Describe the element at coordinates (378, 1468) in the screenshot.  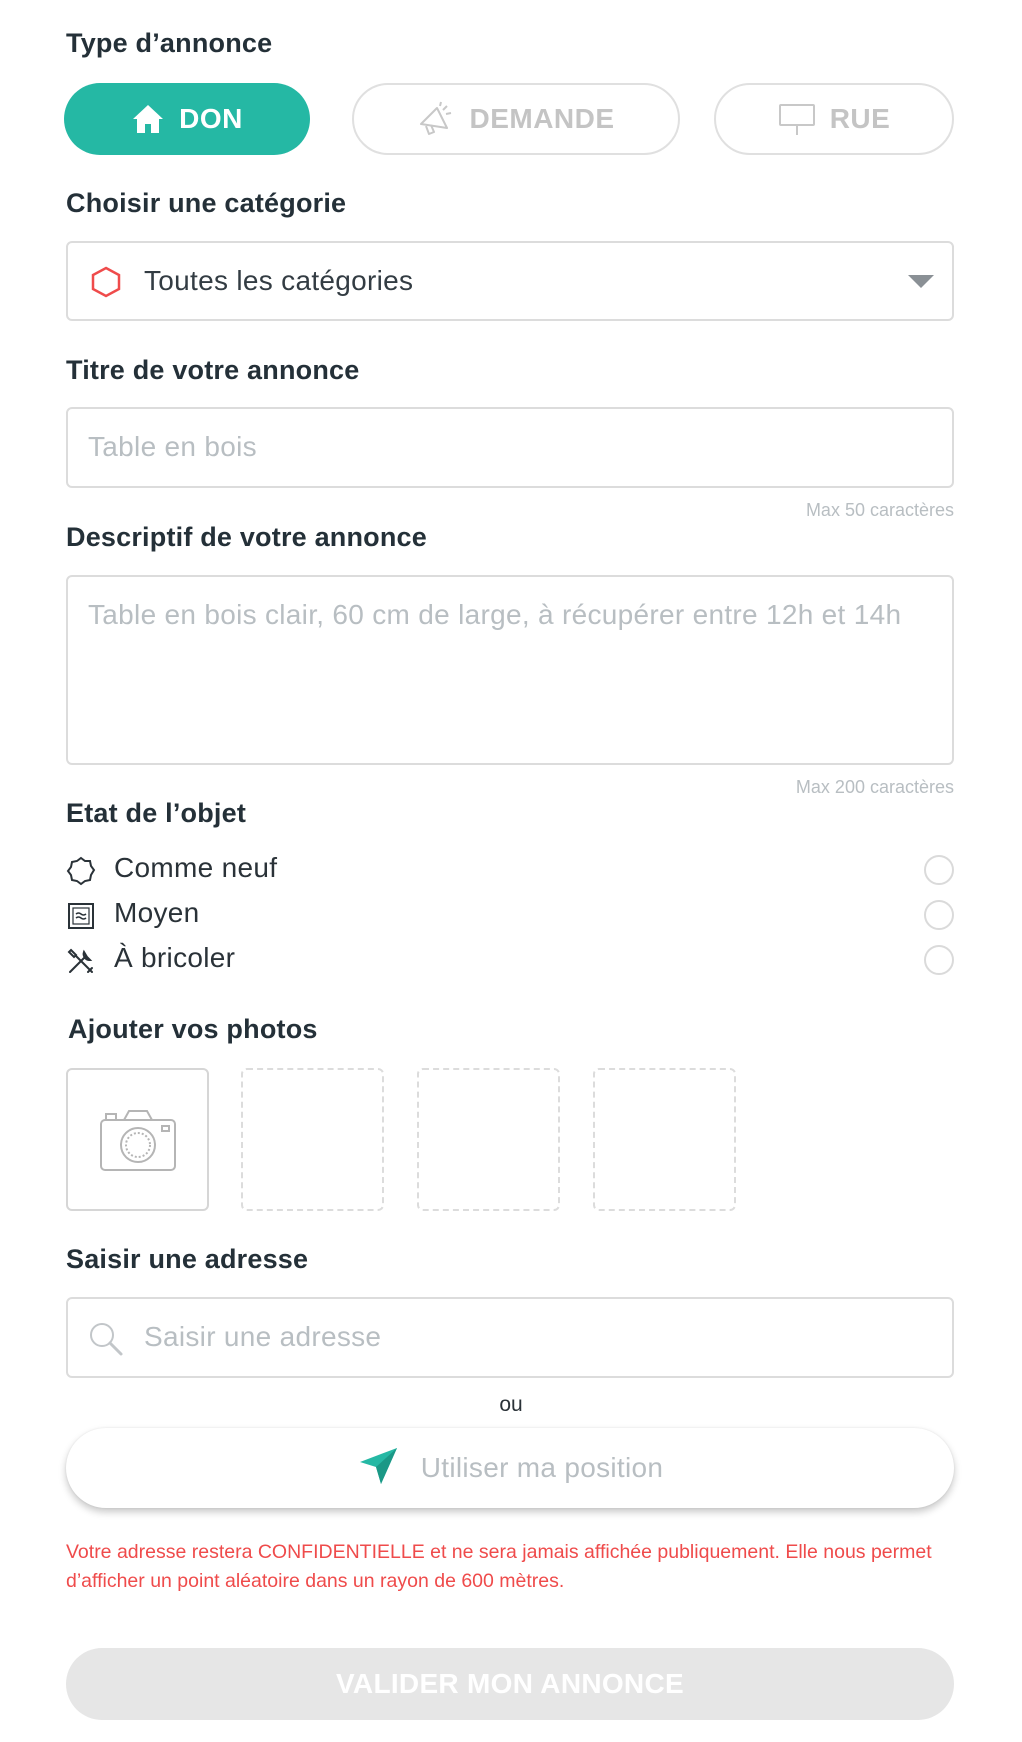
I see `location-arrow-icon` at that location.